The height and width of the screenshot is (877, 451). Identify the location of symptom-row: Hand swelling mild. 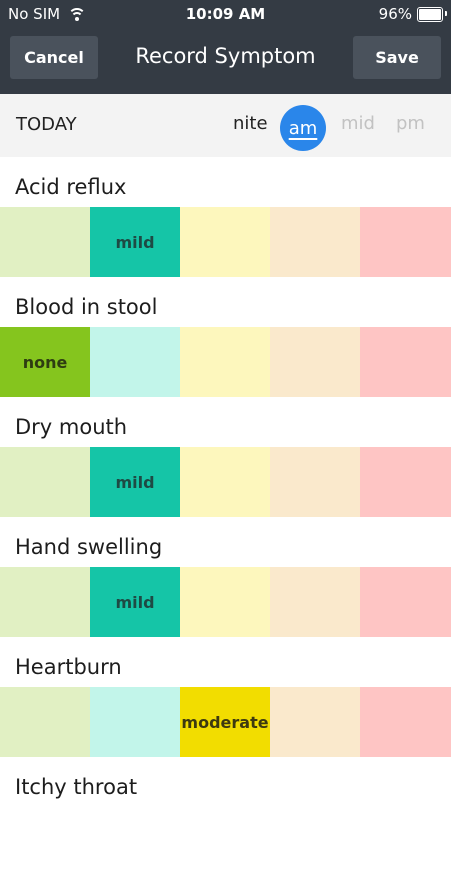
(225, 577).